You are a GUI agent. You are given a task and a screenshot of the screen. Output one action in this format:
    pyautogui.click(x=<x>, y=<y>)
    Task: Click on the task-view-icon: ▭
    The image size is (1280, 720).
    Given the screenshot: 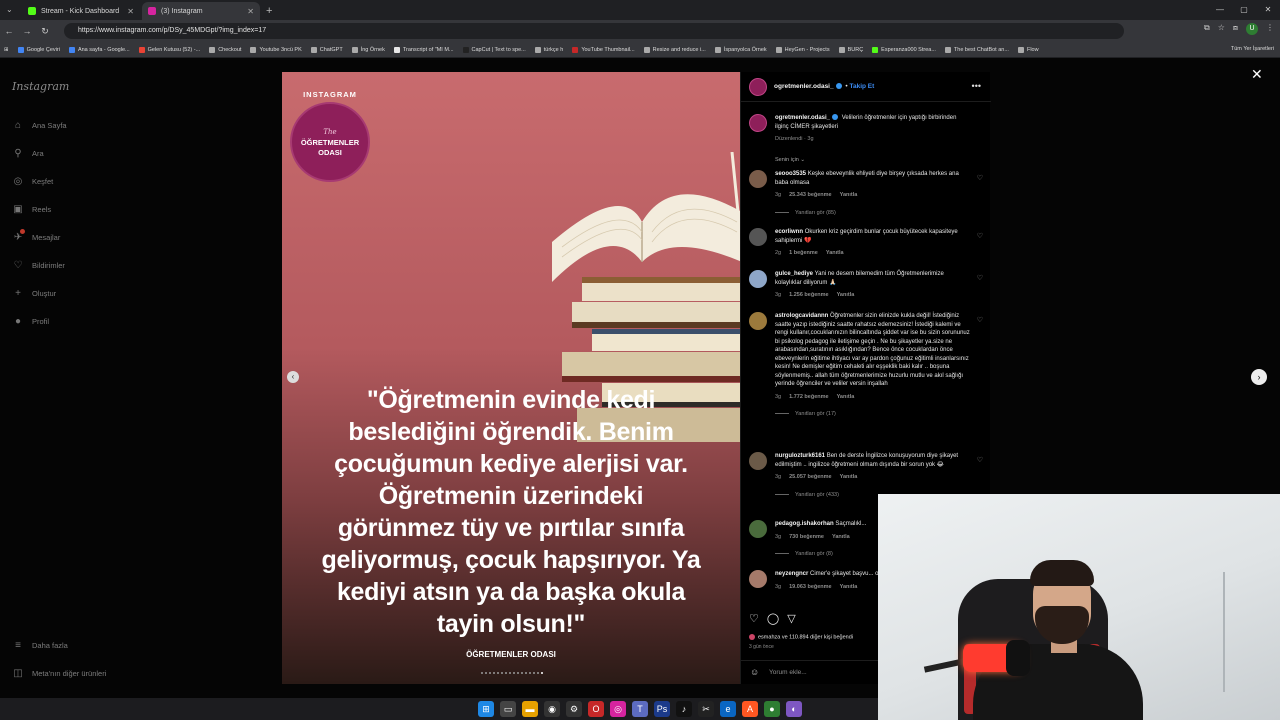 What is the action you would take?
    pyautogui.click(x=508, y=709)
    